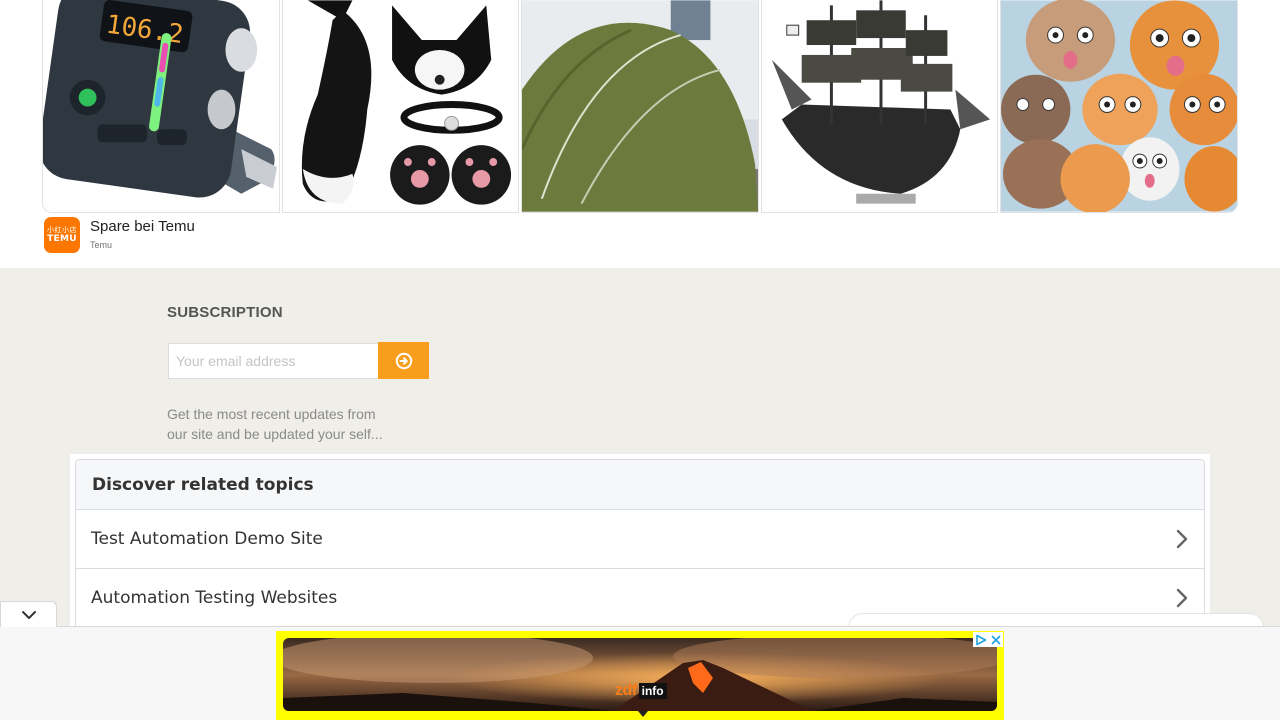  I want to click on zdf-logo-part2: info, so click(652, 691).